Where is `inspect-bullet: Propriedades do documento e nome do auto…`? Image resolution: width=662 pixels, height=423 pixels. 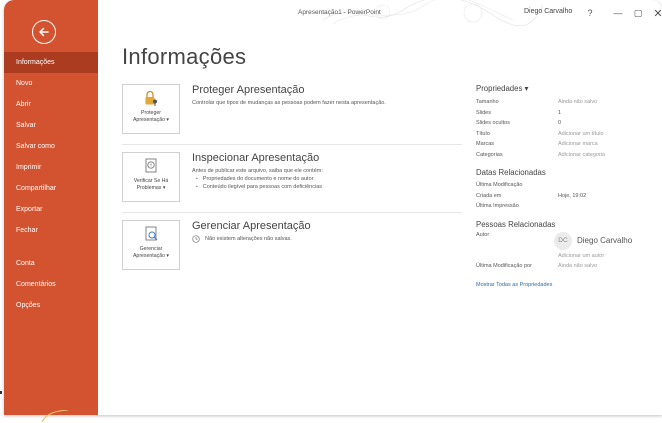
inspect-bullet: Propriedades do documento e nome do auto… is located at coordinates (332, 179).